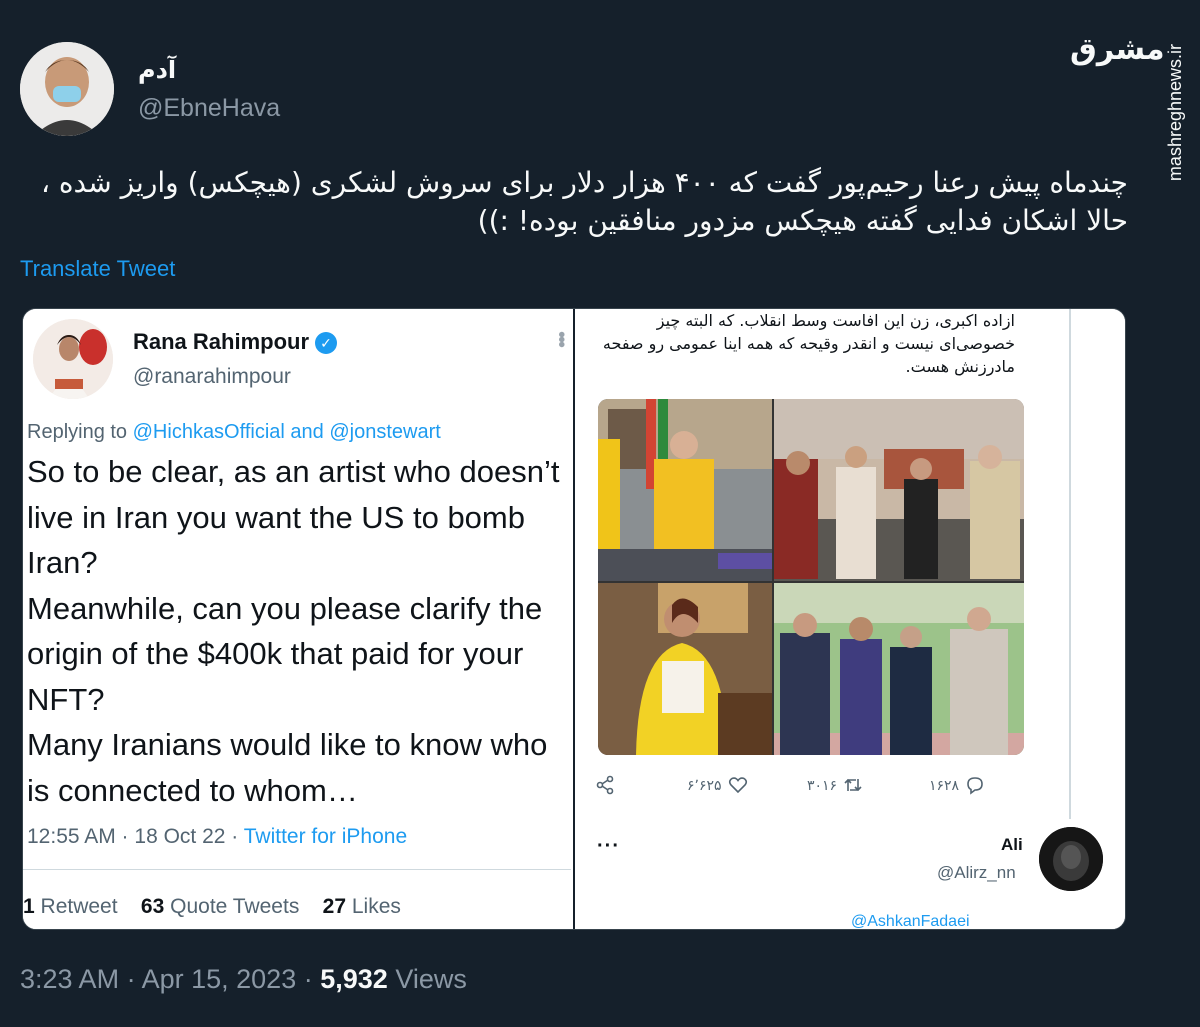  Describe the element at coordinates (152, 906) in the screenshot. I see `quote-count: 63` at that location.